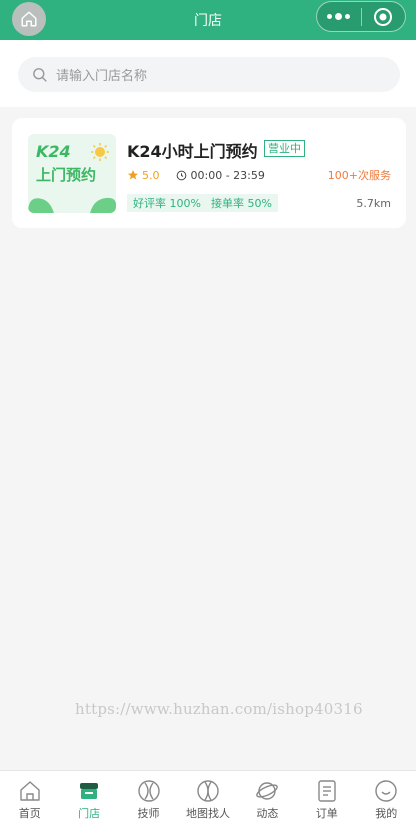 The width and height of the screenshot is (416, 822). What do you see at coordinates (102, 76) in the screenshot?
I see `search-placeholder: 请输入门店名称` at bounding box center [102, 76].